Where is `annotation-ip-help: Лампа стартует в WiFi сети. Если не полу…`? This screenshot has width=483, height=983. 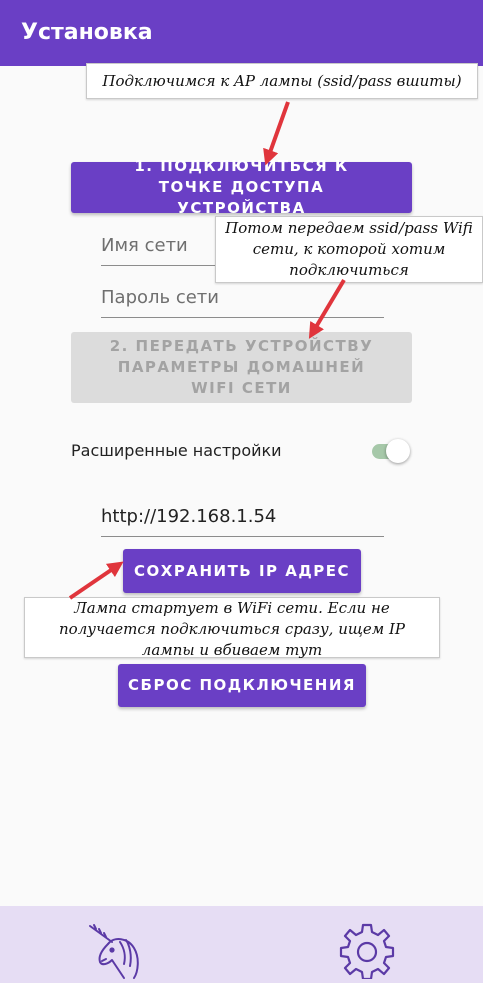
annotation-ip-help: Лампа стартует в WiFi сети. Если не полу… is located at coordinates (232, 628).